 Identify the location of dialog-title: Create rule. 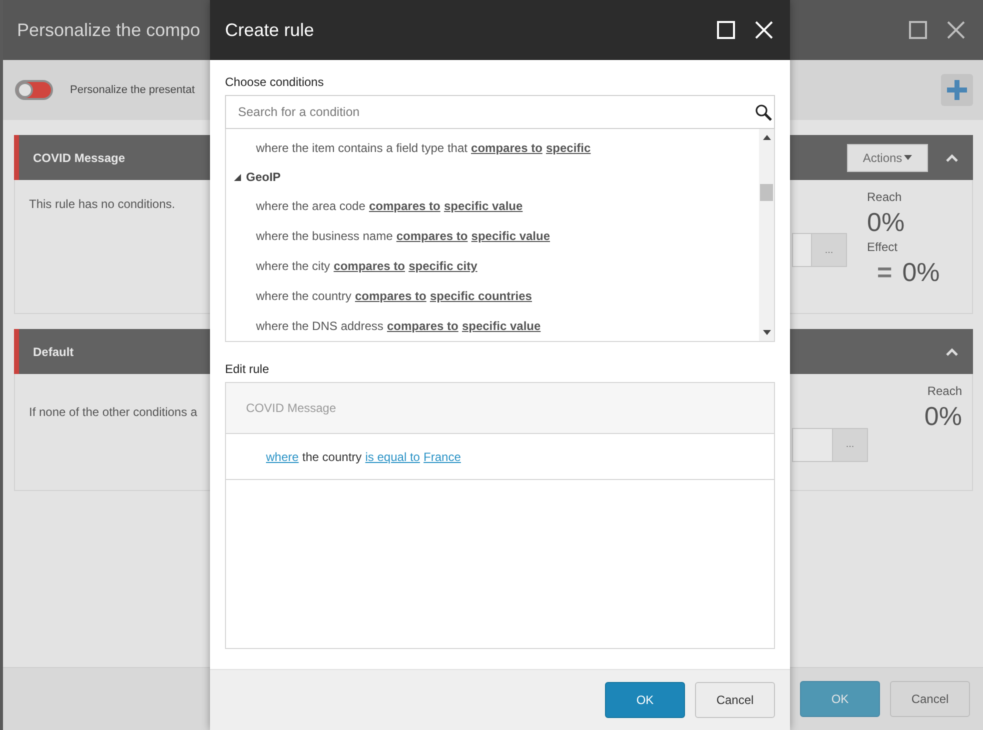
(269, 30).